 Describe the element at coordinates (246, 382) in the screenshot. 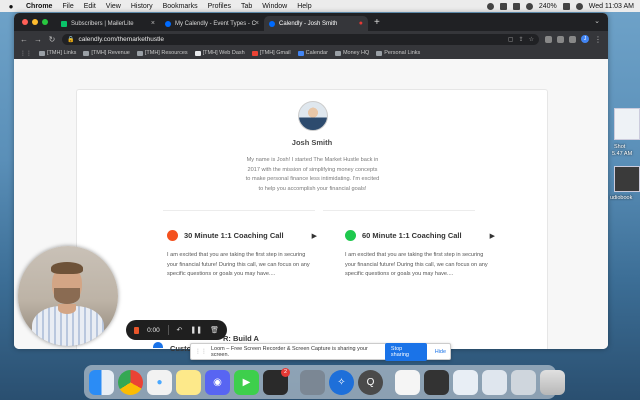

I see `facetime-icon: ▶` at that location.